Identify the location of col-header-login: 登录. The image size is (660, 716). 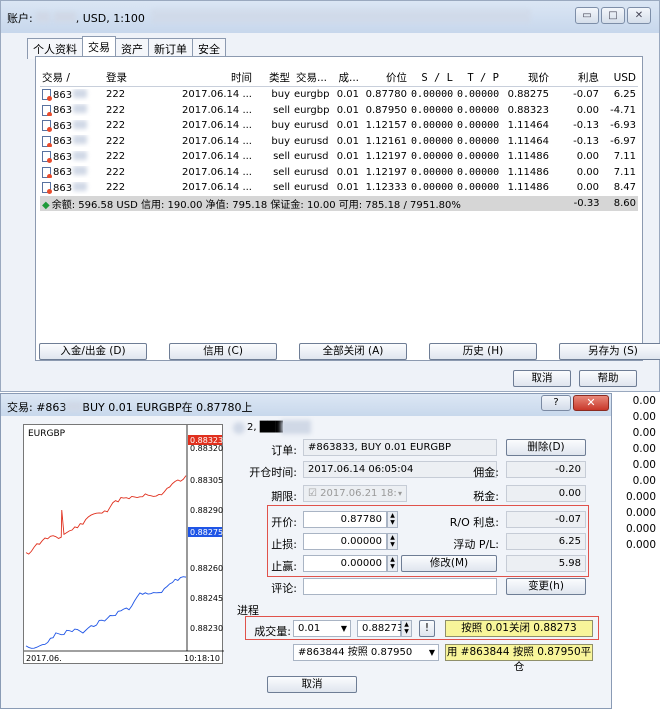
(139, 77).